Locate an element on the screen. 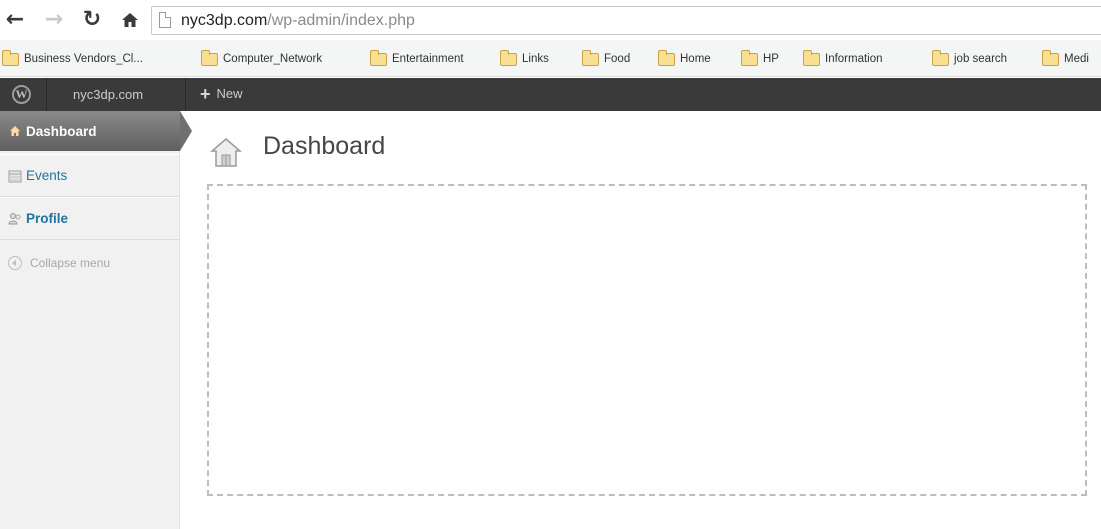 The width and height of the screenshot is (1101, 529). address-bar: nyc3dp.com/wp-admin/index.php is located at coordinates (626, 20).